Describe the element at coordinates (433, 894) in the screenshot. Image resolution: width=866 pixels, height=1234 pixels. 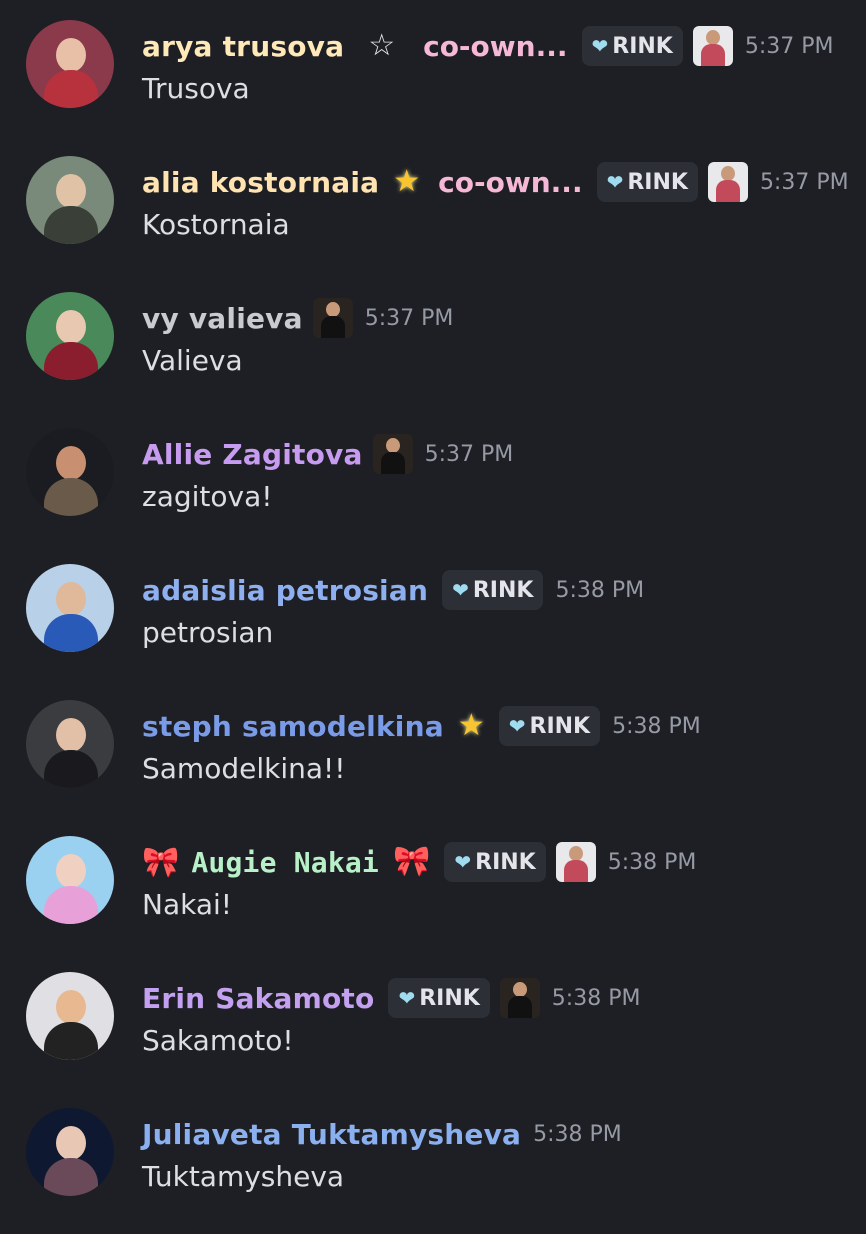
I see `chat-message: 🎀 Augie Nakai 🎀 ❤ RINK 5:38 PM Nakai!` at that location.